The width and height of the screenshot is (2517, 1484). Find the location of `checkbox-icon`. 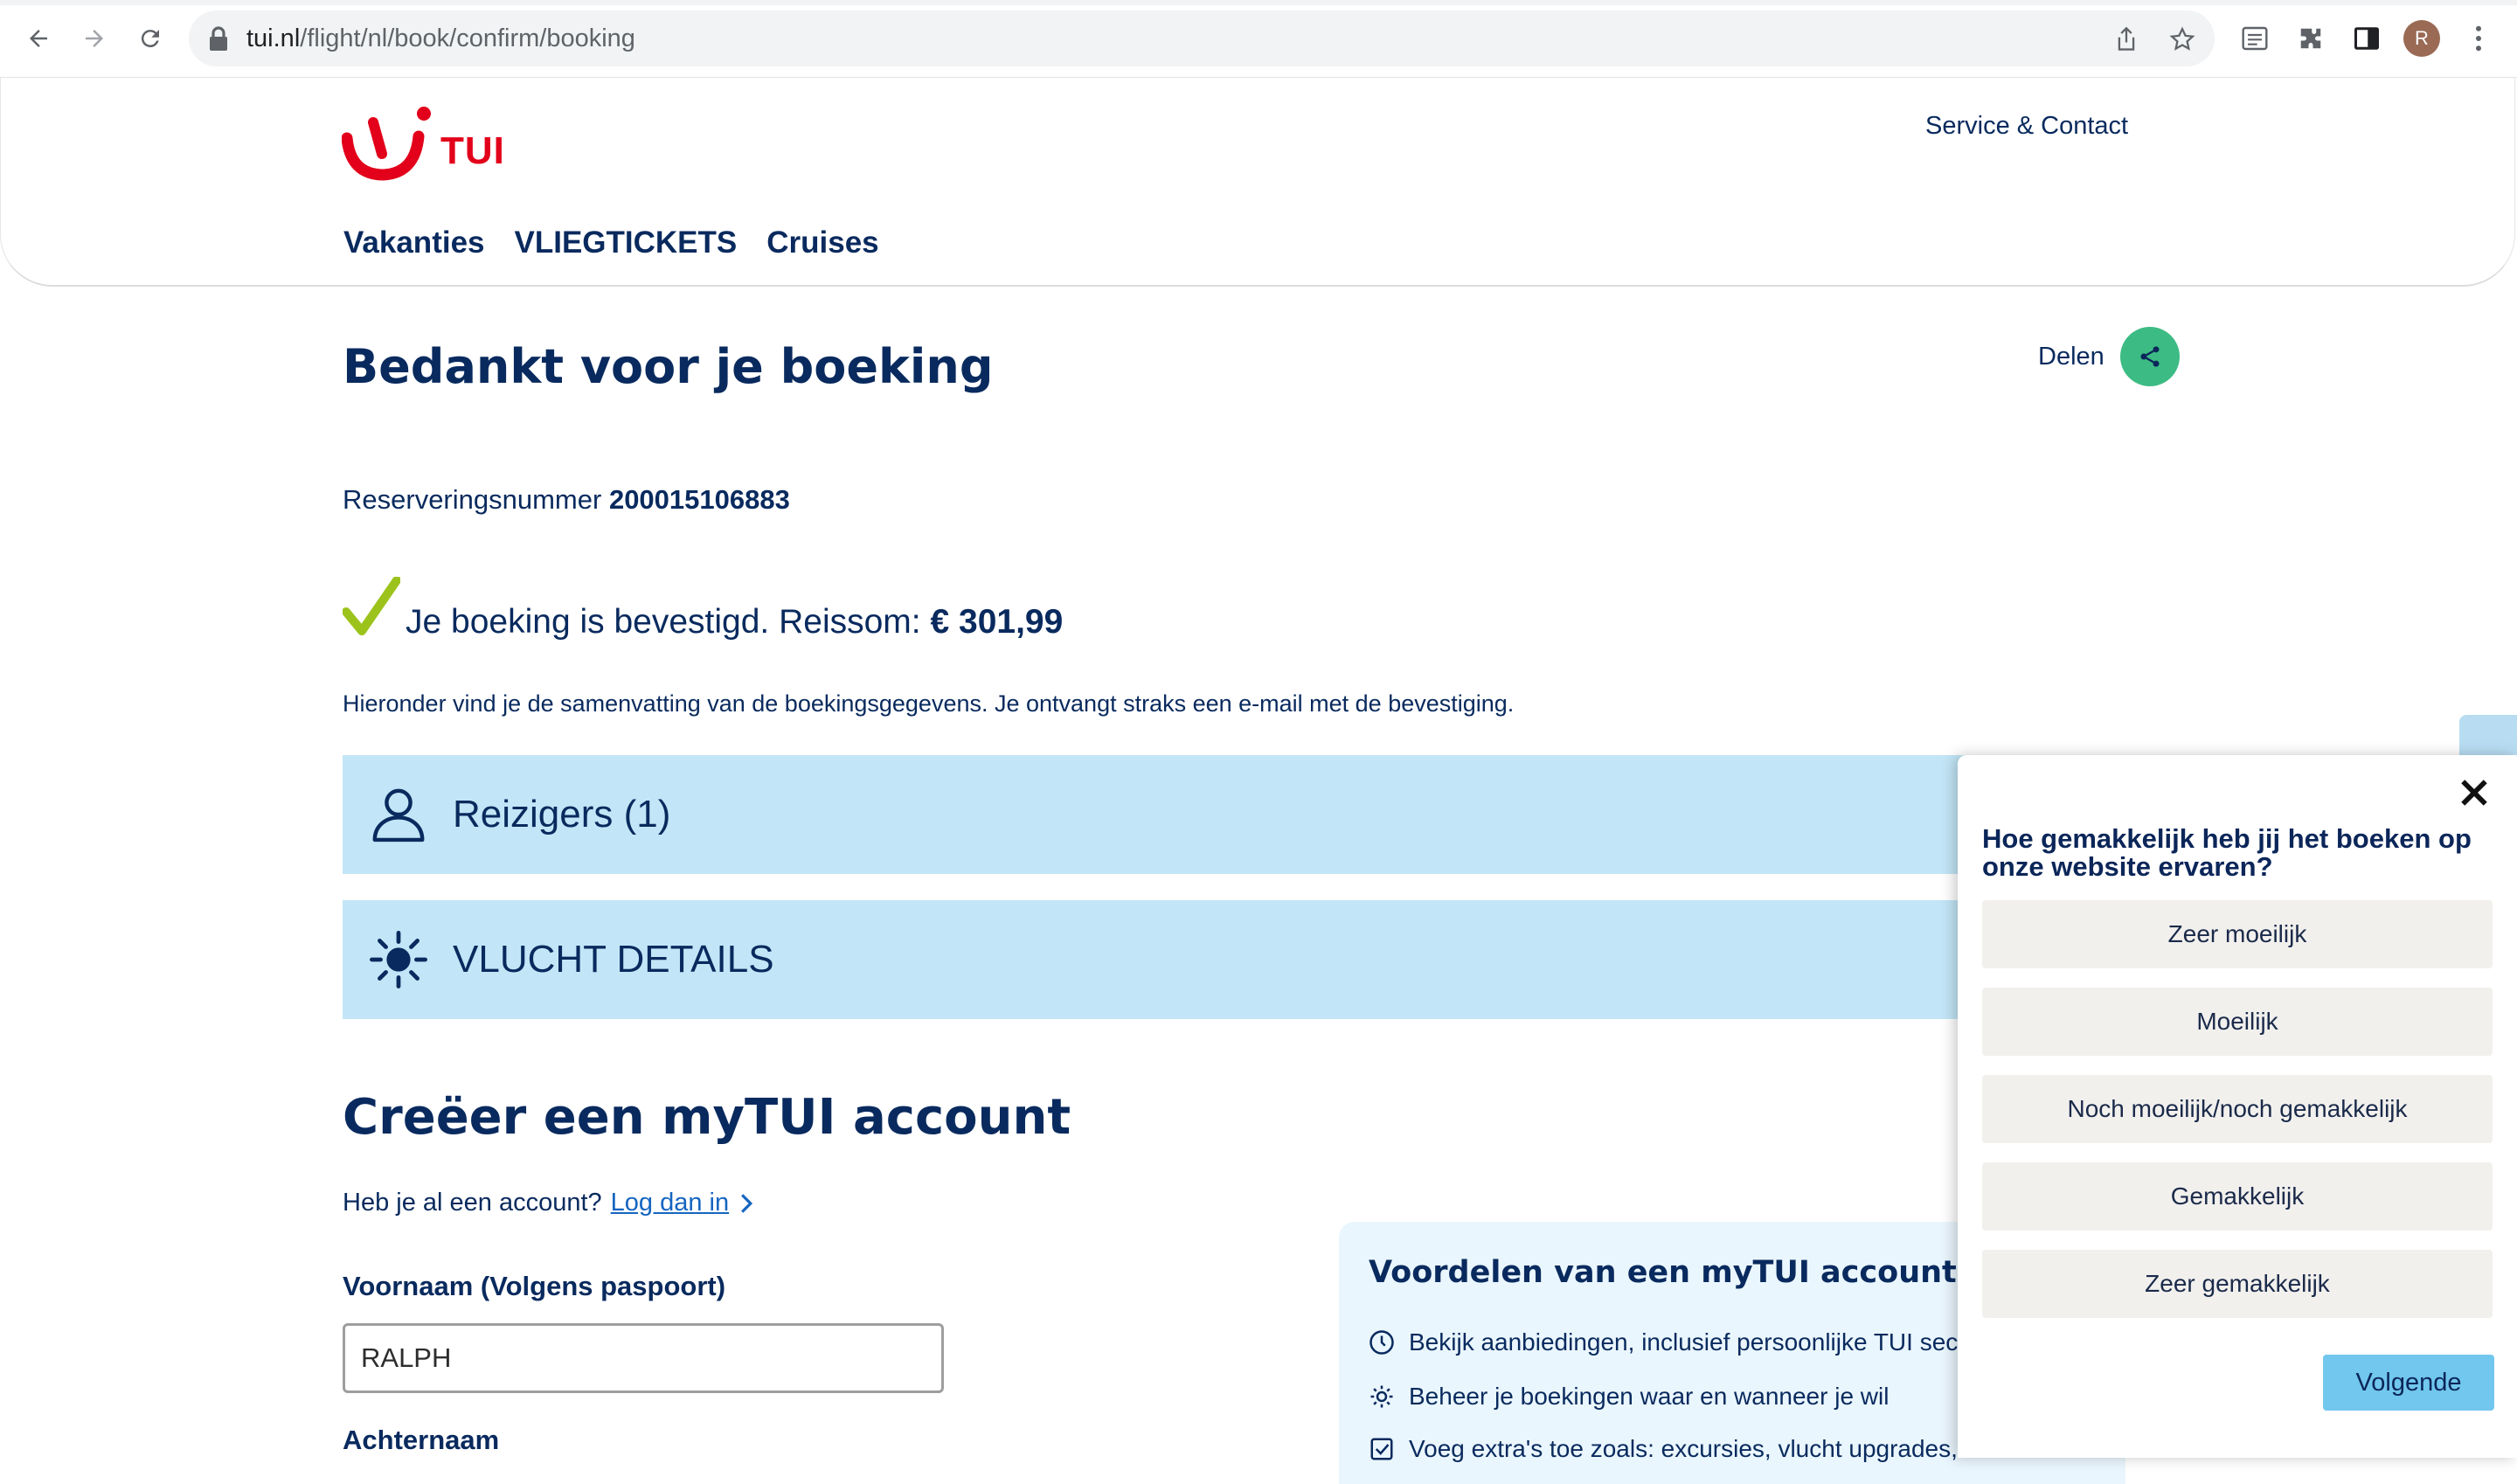

checkbox-icon is located at coordinates (1381, 1449).